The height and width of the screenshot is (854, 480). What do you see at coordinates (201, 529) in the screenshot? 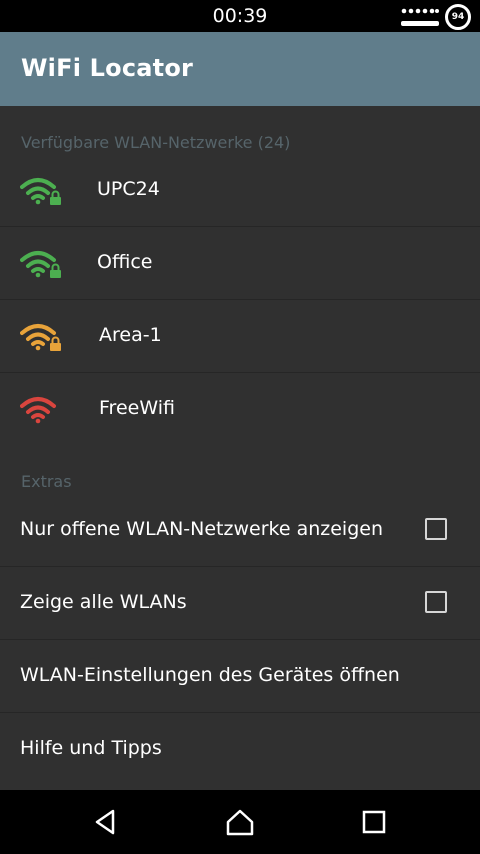
I see `pref-label: Nur offene WLAN-Netzwerke anzeigen` at bounding box center [201, 529].